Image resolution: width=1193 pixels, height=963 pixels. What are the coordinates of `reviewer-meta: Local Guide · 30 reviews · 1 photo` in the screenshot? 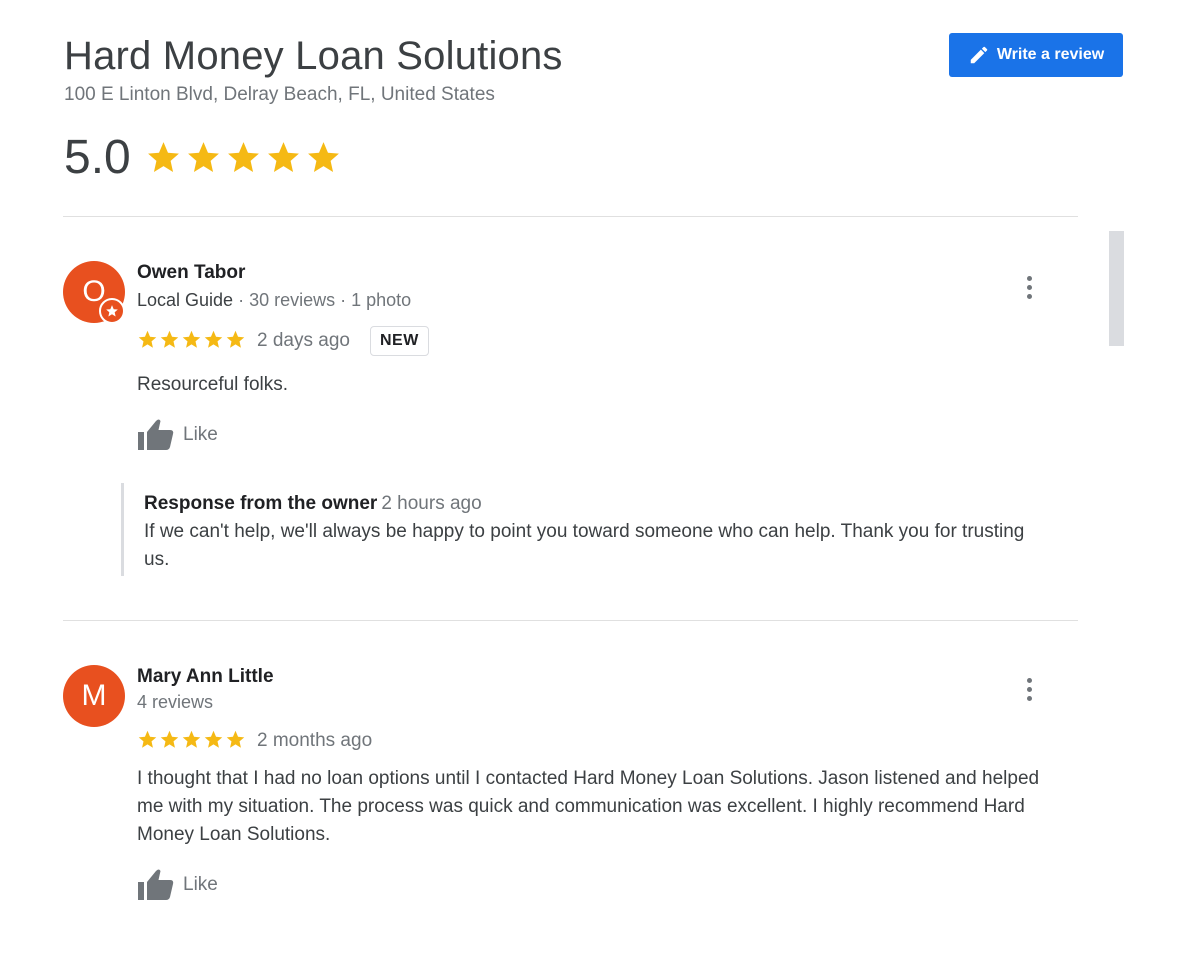 It's located at (274, 300).